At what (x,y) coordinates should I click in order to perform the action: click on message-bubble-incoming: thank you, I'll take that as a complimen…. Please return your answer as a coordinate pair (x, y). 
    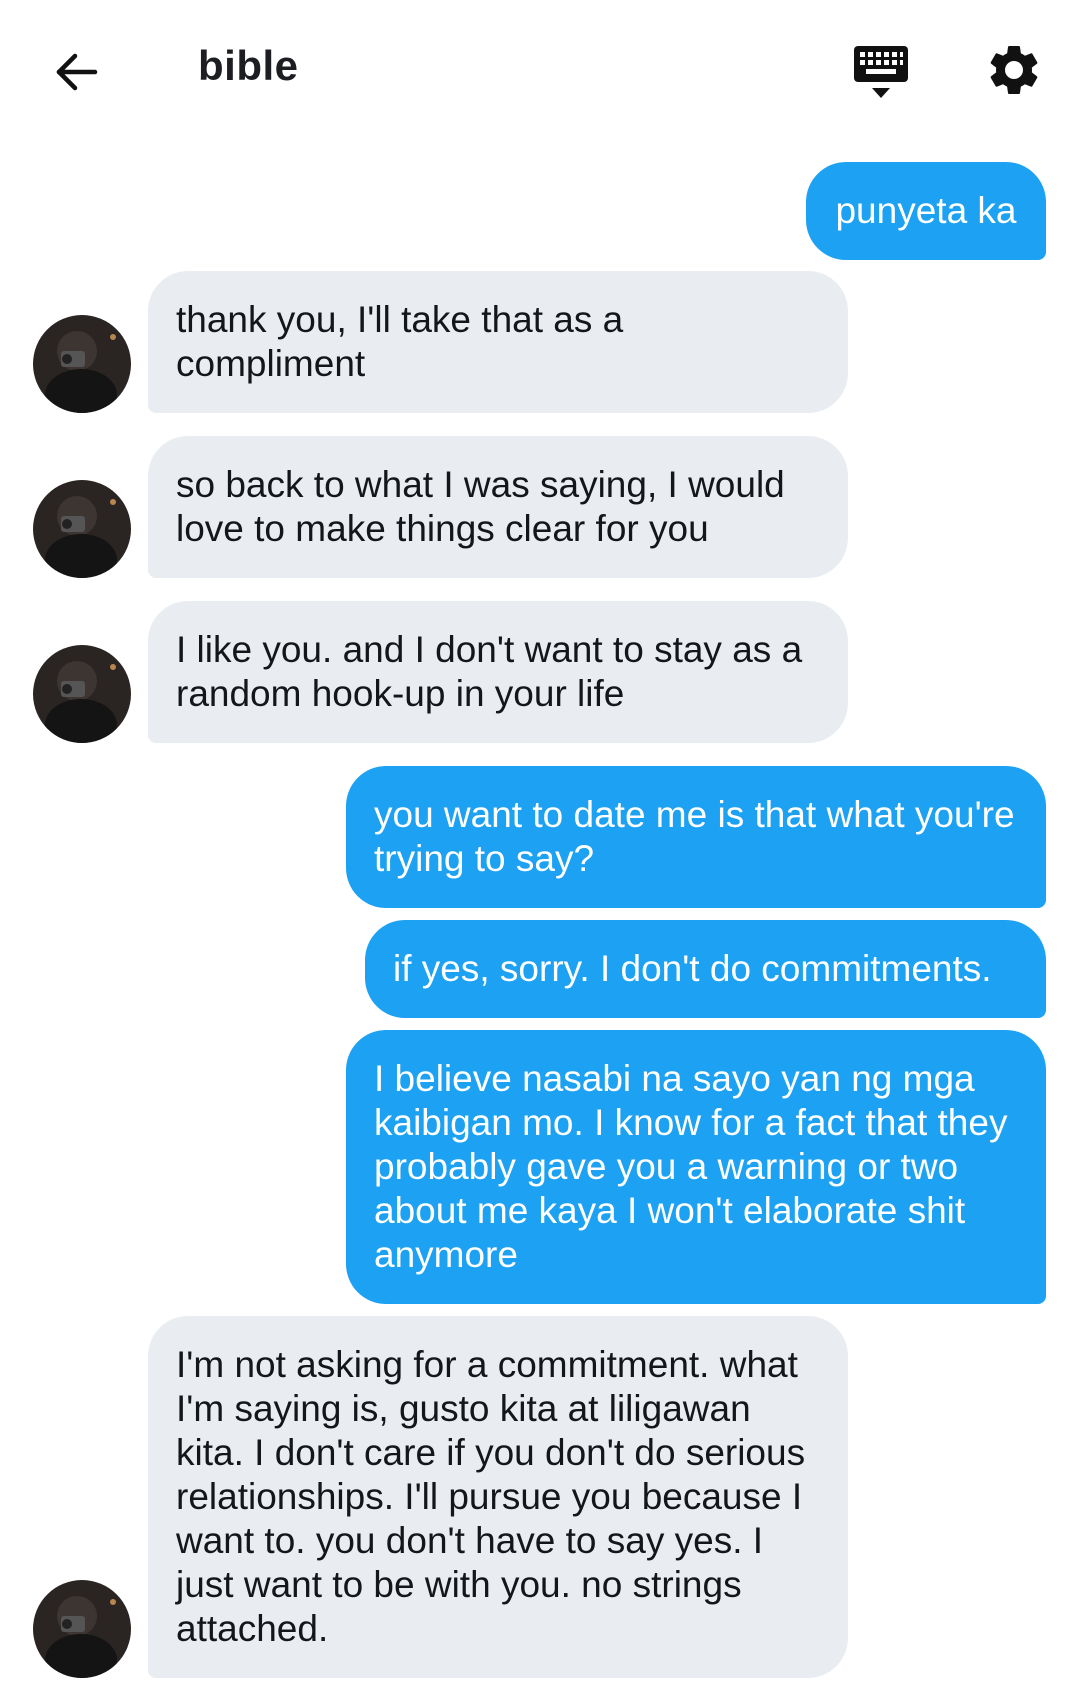
    Looking at the image, I should click on (498, 342).